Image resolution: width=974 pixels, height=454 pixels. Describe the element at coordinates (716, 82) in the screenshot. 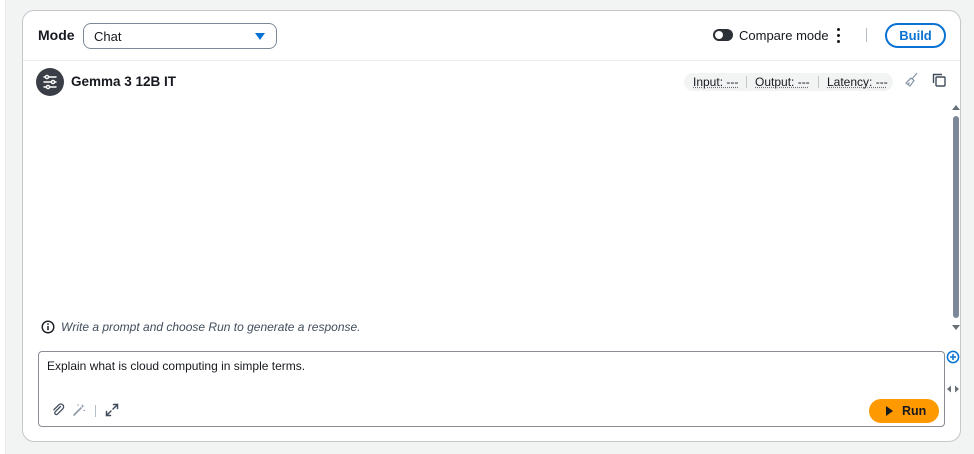

I see `metric-input: Input: ---` at that location.